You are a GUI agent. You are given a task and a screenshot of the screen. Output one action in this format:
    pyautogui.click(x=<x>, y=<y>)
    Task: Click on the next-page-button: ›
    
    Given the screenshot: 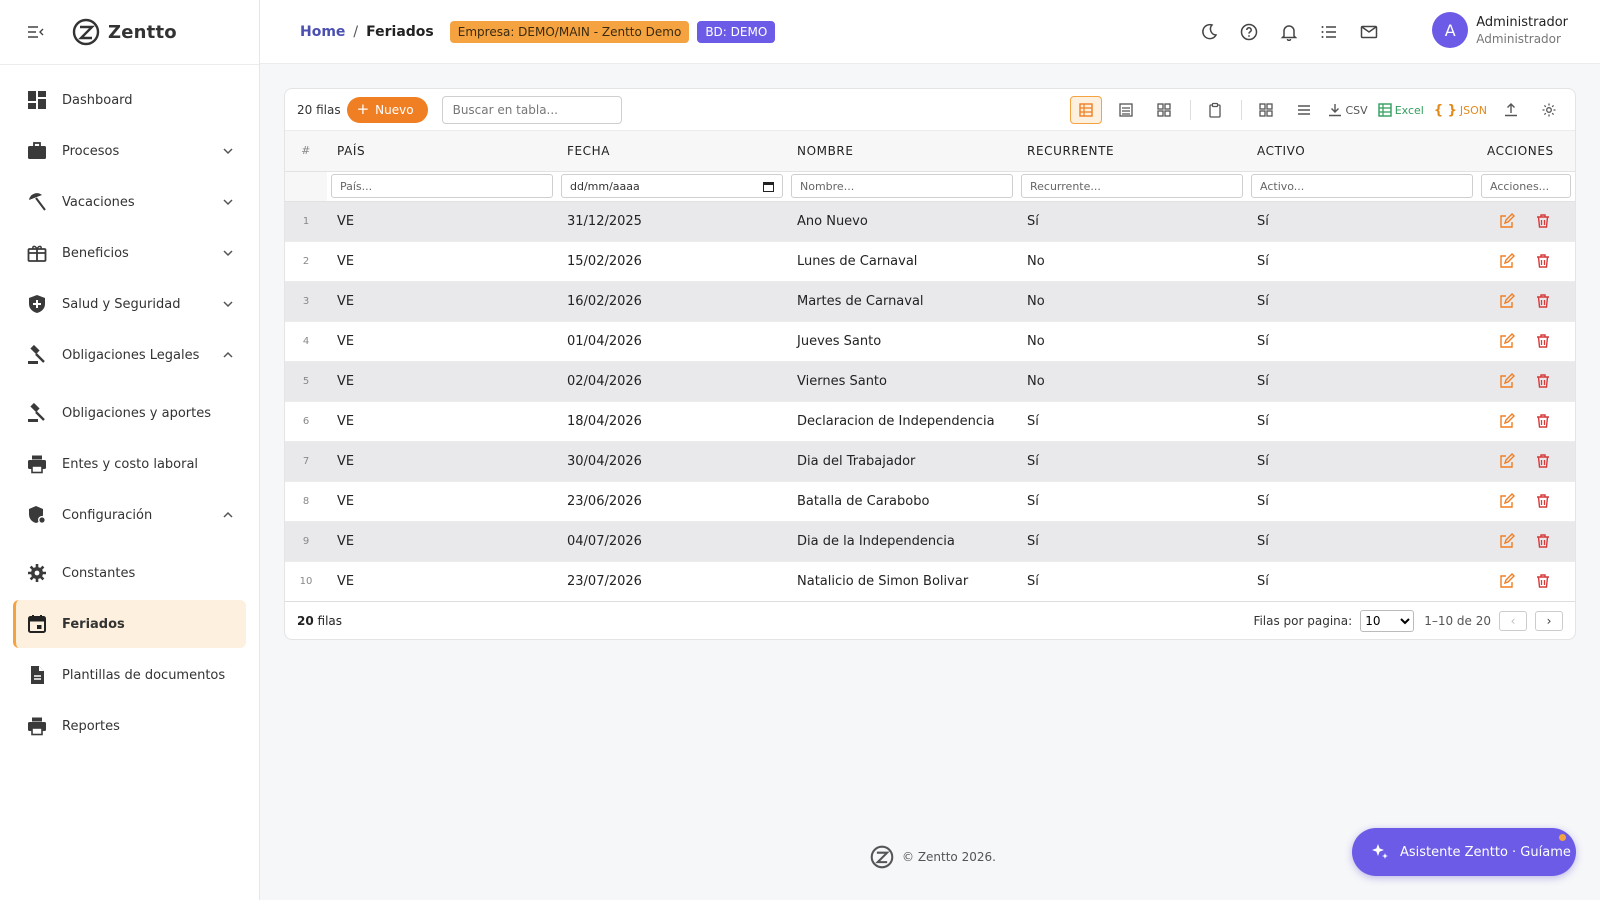 What is the action you would take?
    pyautogui.click(x=1549, y=621)
    